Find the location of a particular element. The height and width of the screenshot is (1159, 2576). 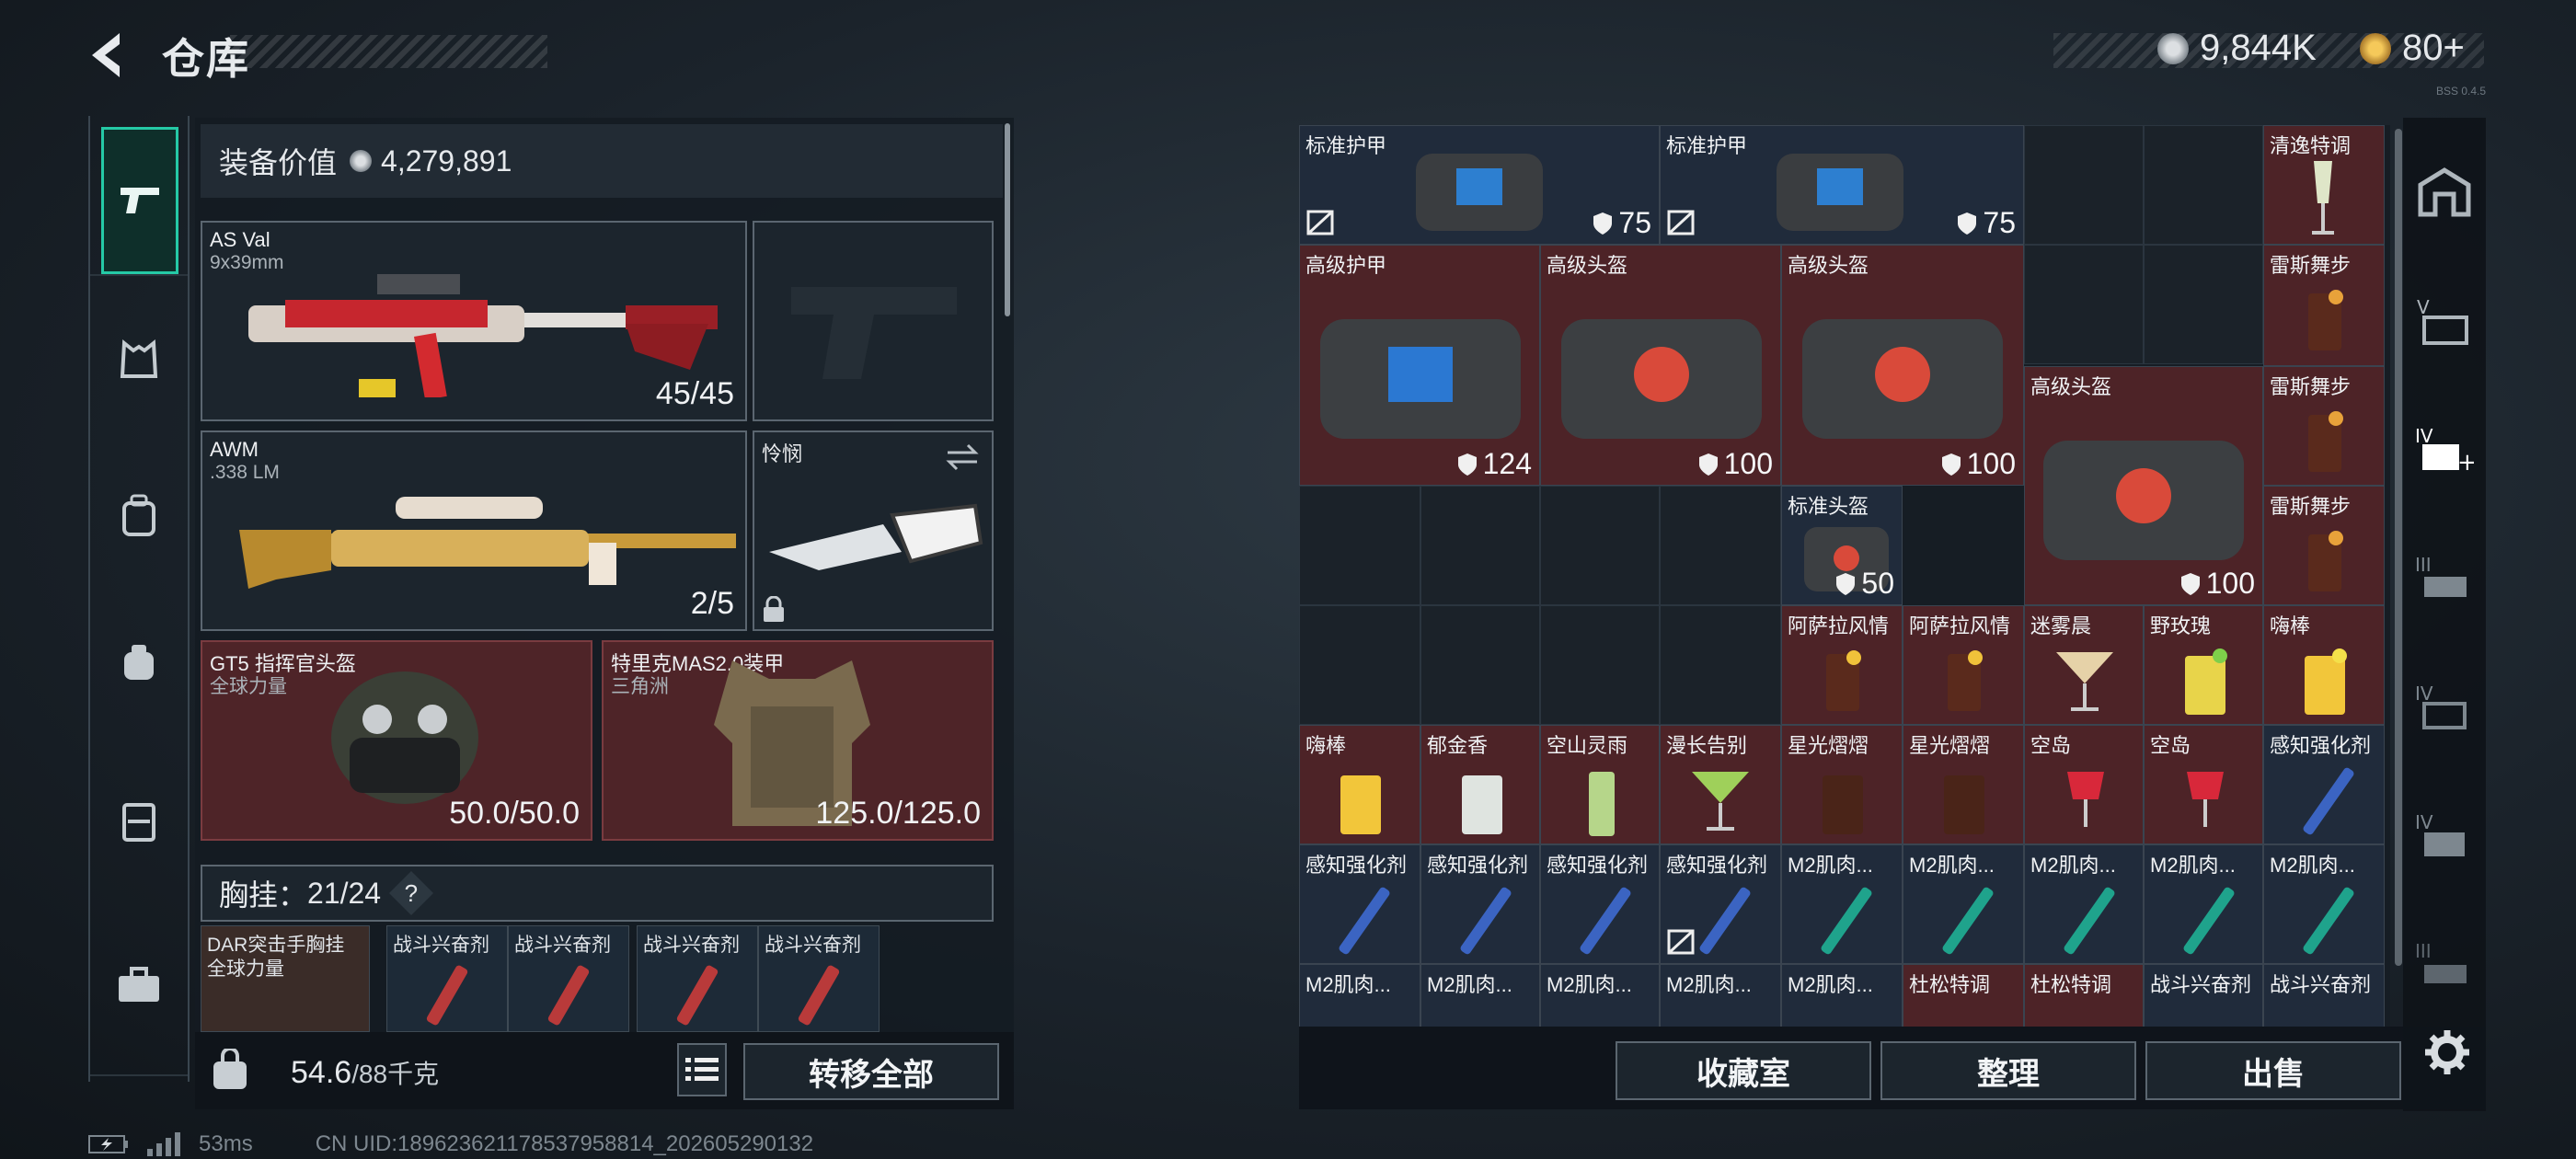

list-view-button is located at coordinates (702, 1069).